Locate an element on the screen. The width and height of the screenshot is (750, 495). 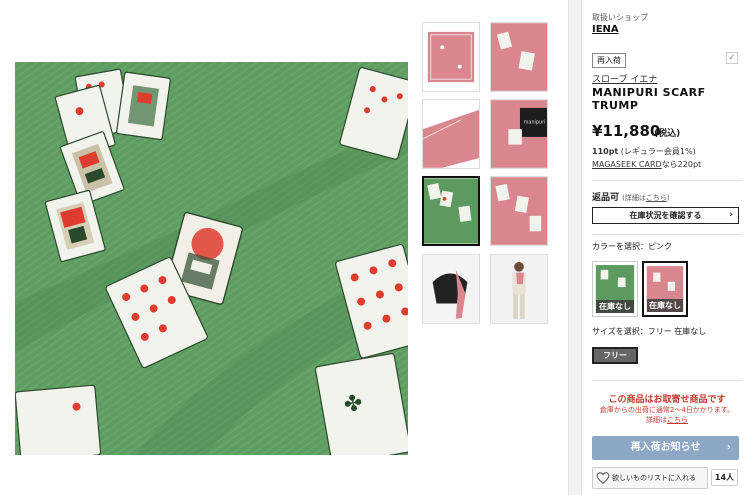
wishlist-count: 14人 is located at coordinates (724, 477).